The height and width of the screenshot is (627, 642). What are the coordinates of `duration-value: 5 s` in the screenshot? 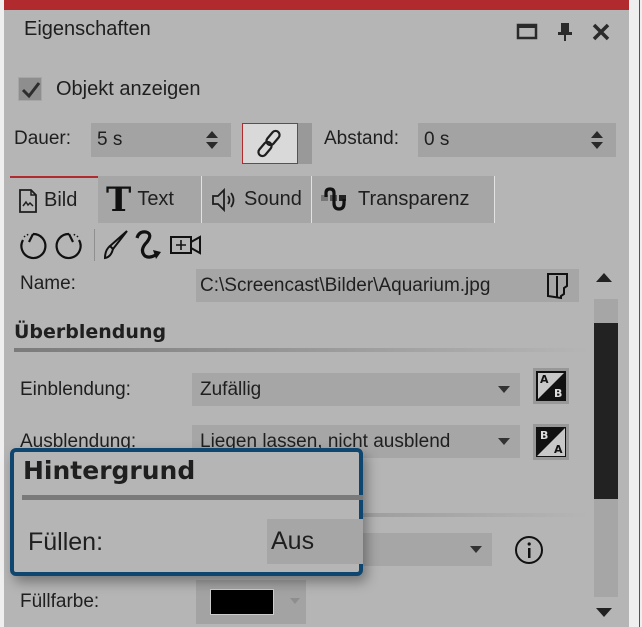 It's located at (110, 139).